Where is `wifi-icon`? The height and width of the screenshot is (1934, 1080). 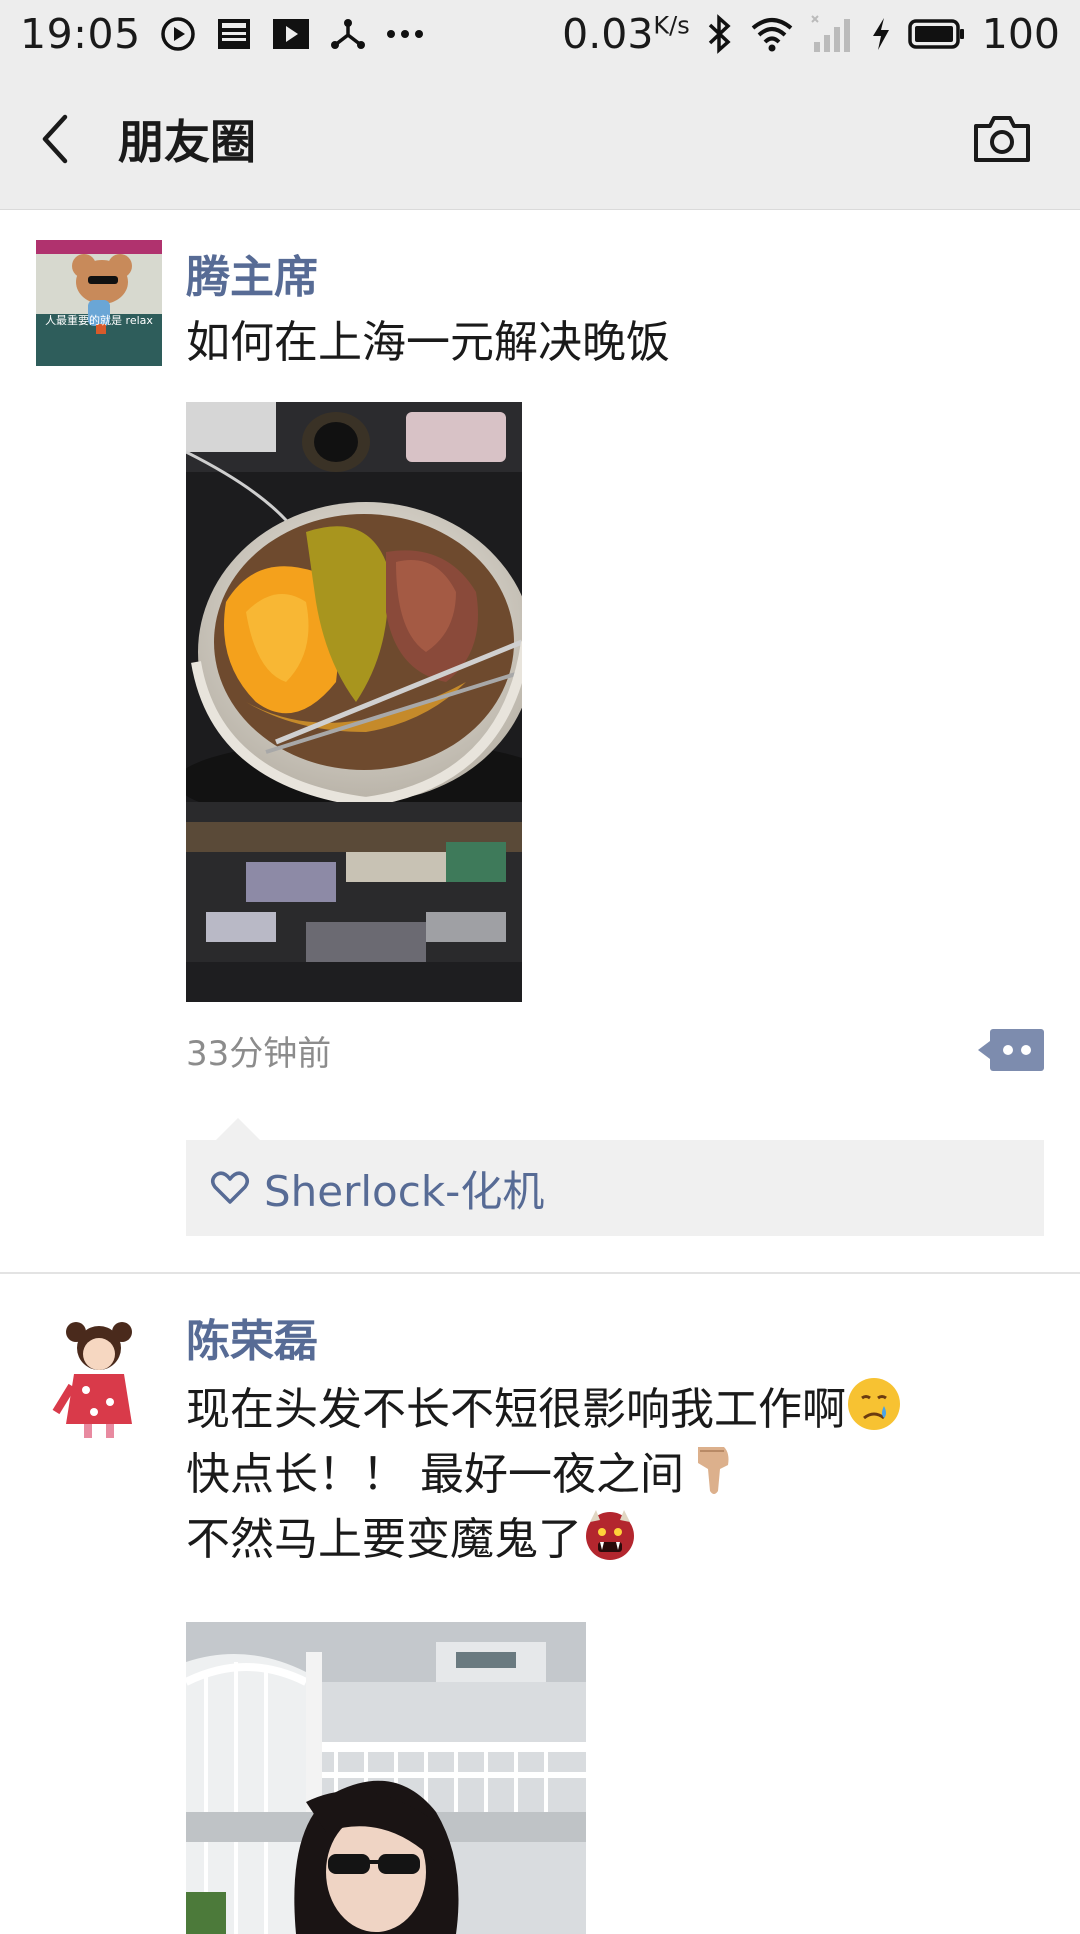 wifi-icon is located at coordinates (772, 34).